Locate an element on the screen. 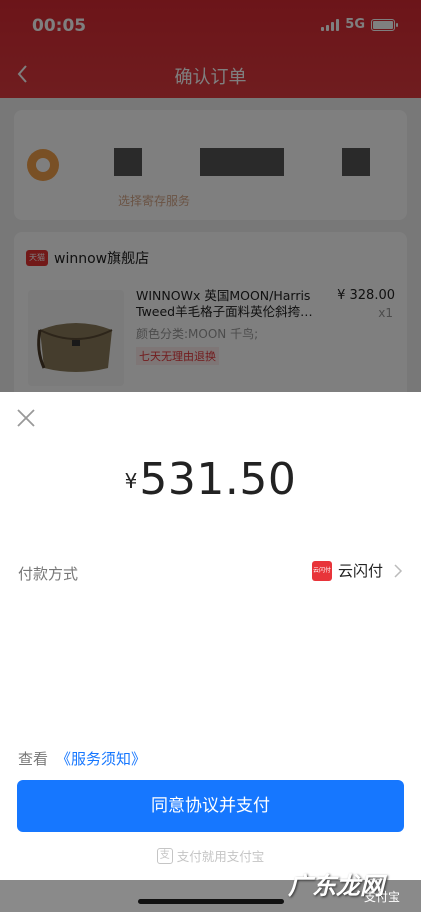 This screenshot has height=912, width=421. payment-method-name: 云闪付 is located at coordinates (360, 571).